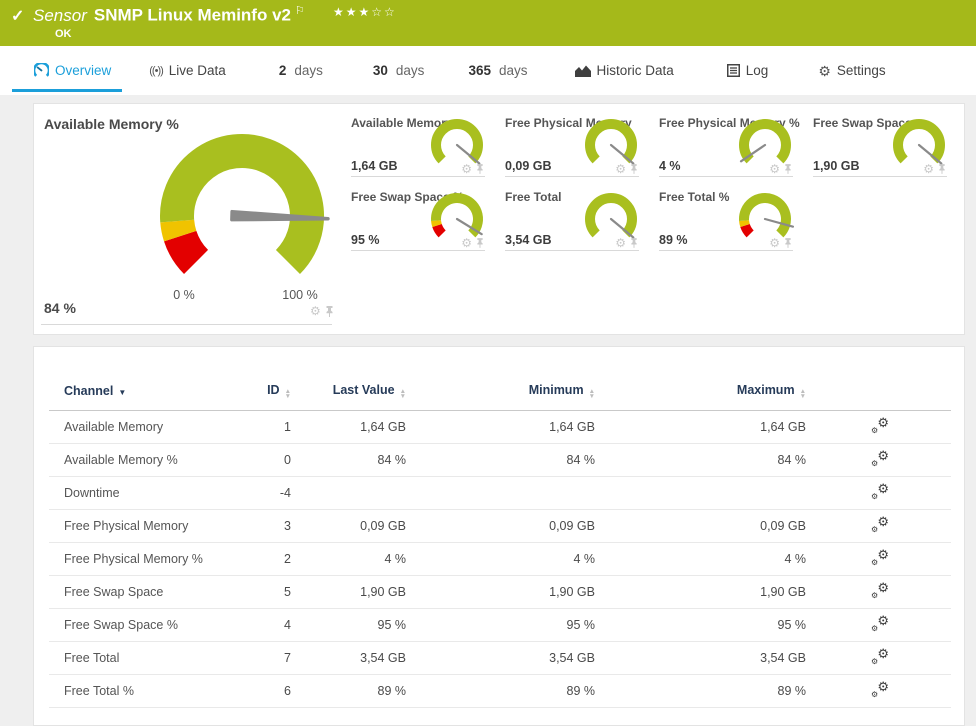 The height and width of the screenshot is (726, 976). What do you see at coordinates (356, 493) in the screenshot?
I see `last-value-cell` at bounding box center [356, 493].